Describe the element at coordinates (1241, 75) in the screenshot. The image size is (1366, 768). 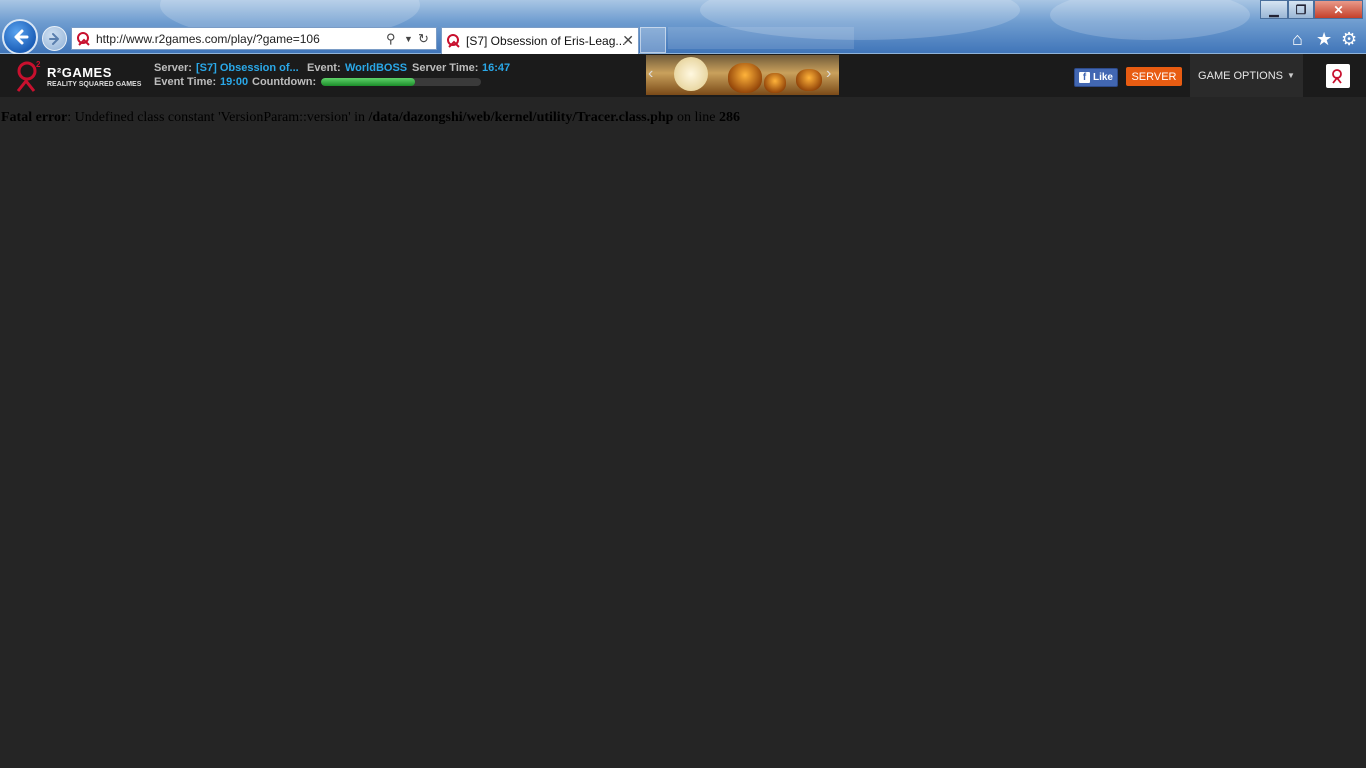
I see `game-options-label: GAME OPTIONS` at that location.